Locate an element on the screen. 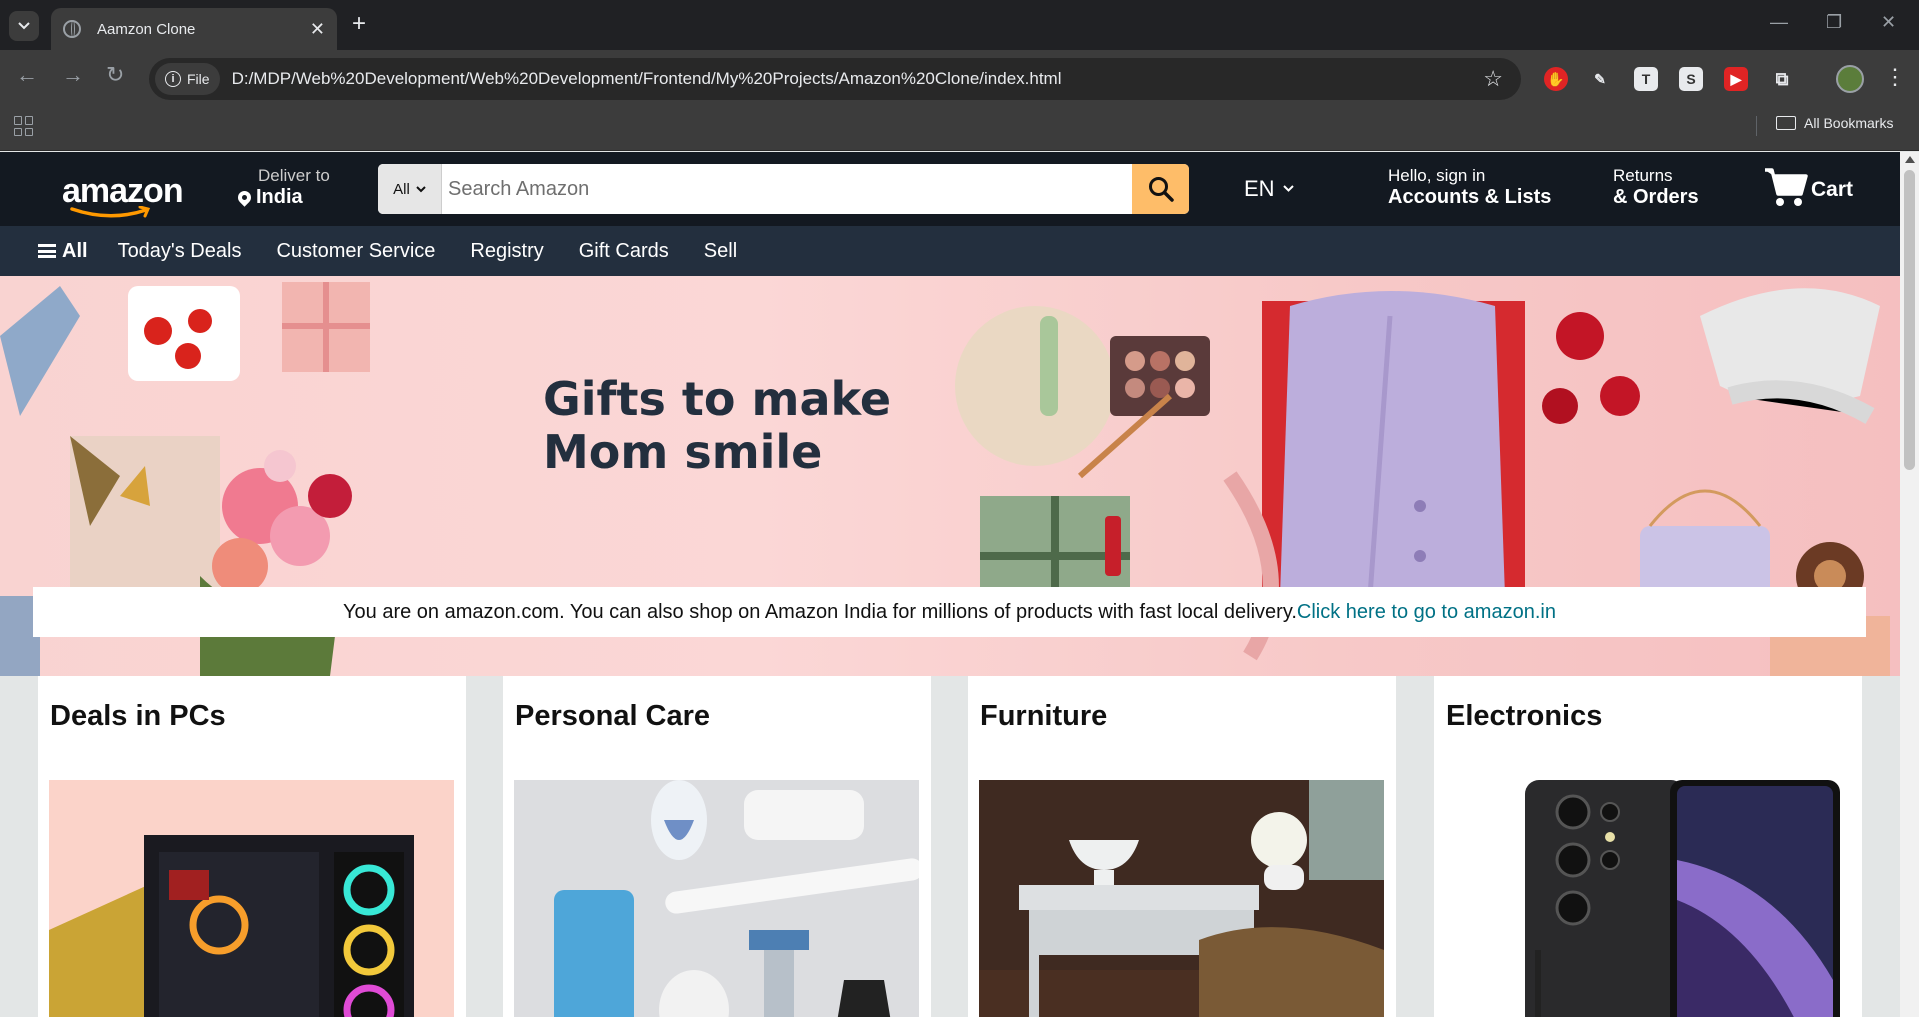 This screenshot has width=1919, height=1017. card-furniture: Furniture is located at coordinates (1182, 846).